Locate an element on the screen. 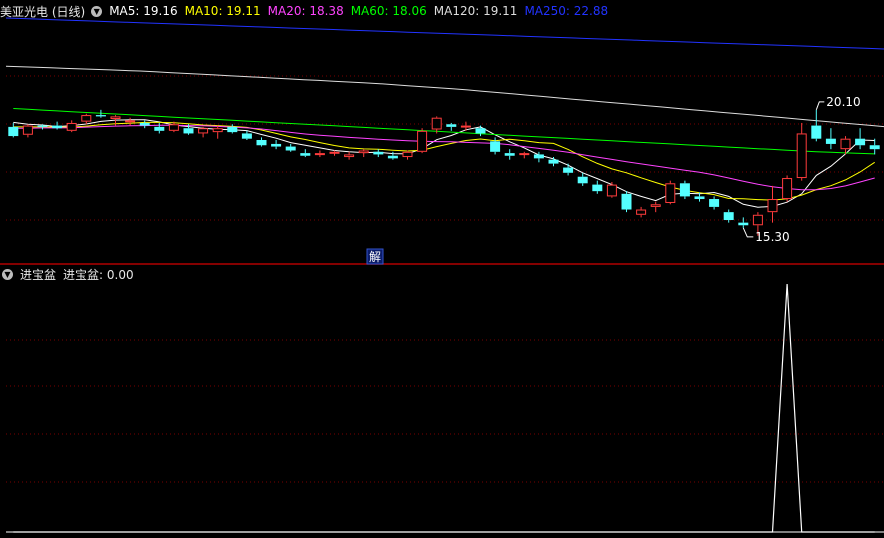 The image size is (884, 538). ma120-label: MA120: 19.11 is located at coordinates (475, 11).